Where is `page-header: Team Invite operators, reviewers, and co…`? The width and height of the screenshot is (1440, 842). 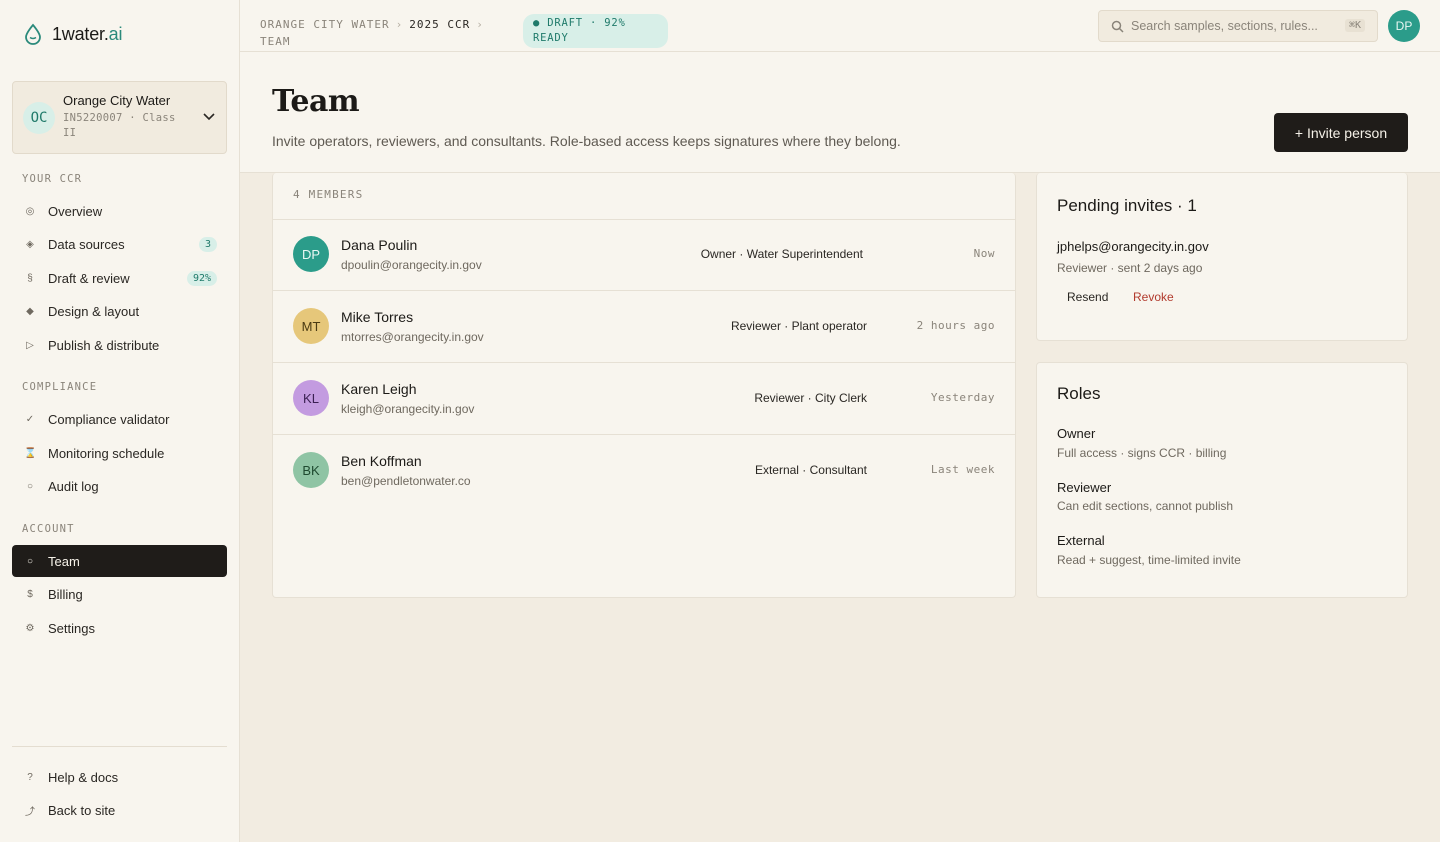
page-header: Team Invite operators, reviewers, and co… is located at coordinates (840, 112).